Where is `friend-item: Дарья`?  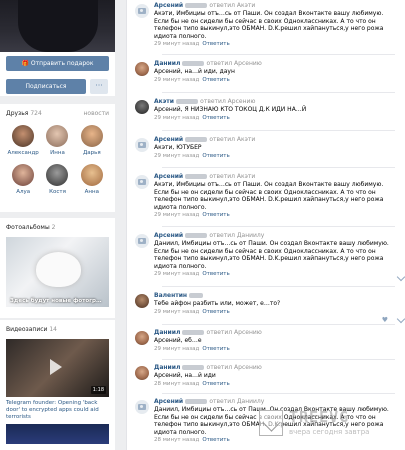
friend-item: Дарья is located at coordinates (92, 140).